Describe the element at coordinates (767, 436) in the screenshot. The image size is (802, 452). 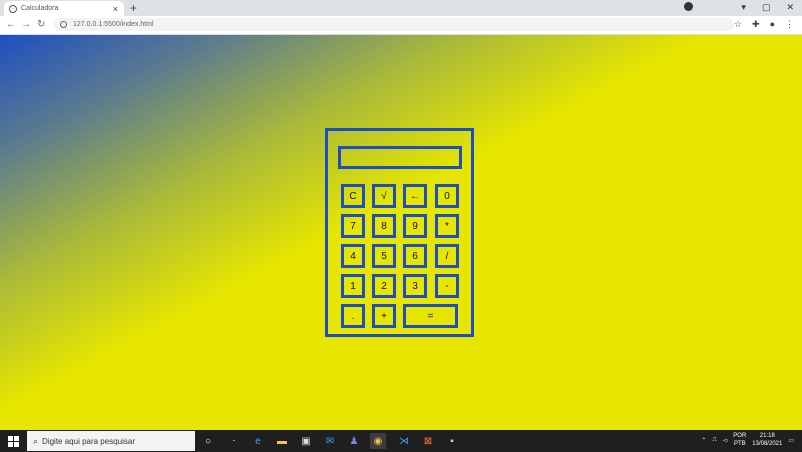
I see `clock-time: 21:18` at that location.